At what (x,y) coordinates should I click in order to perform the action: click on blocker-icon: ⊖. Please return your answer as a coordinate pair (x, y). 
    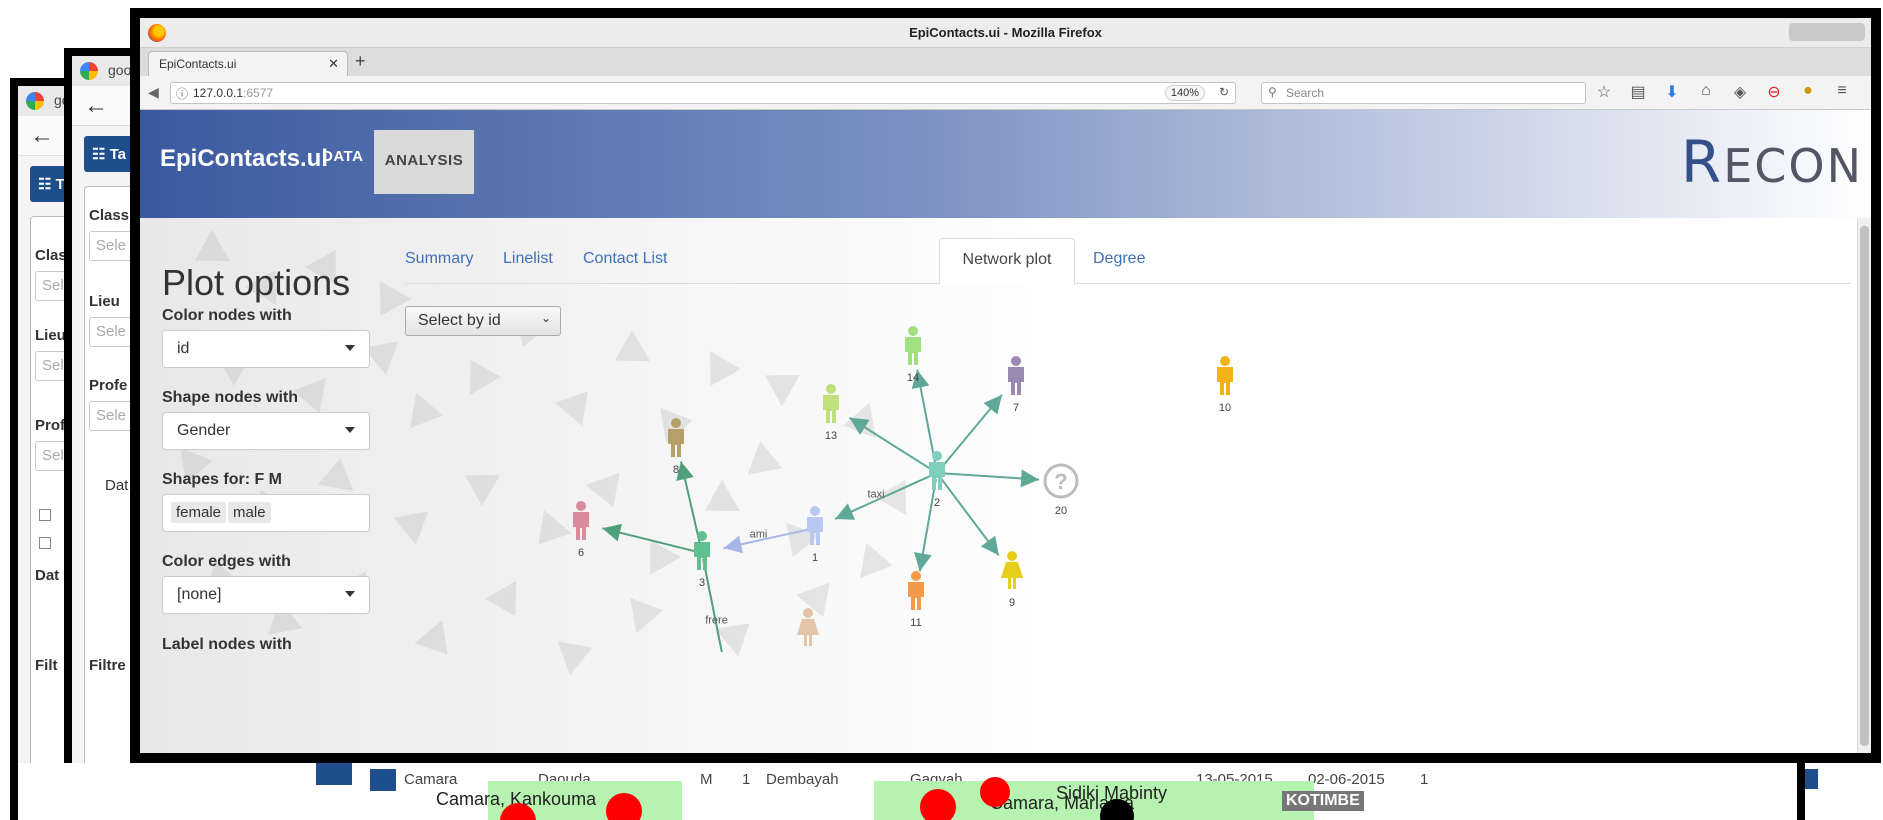
    Looking at the image, I should click on (1774, 92).